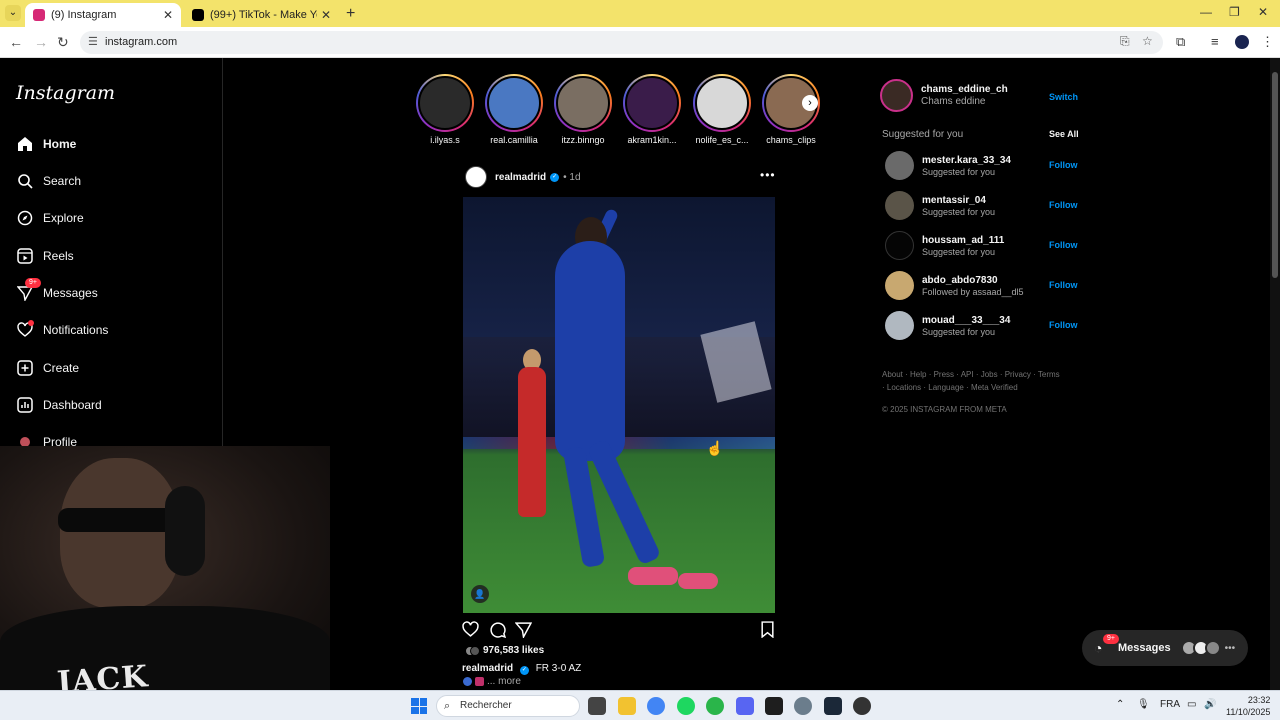 Image resolution: width=1280 pixels, height=720 pixels. What do you see at coordinates (1063, 97) in the screenshot?
I see `switch-account-button: Switch` at bounding box center [1063, 97].